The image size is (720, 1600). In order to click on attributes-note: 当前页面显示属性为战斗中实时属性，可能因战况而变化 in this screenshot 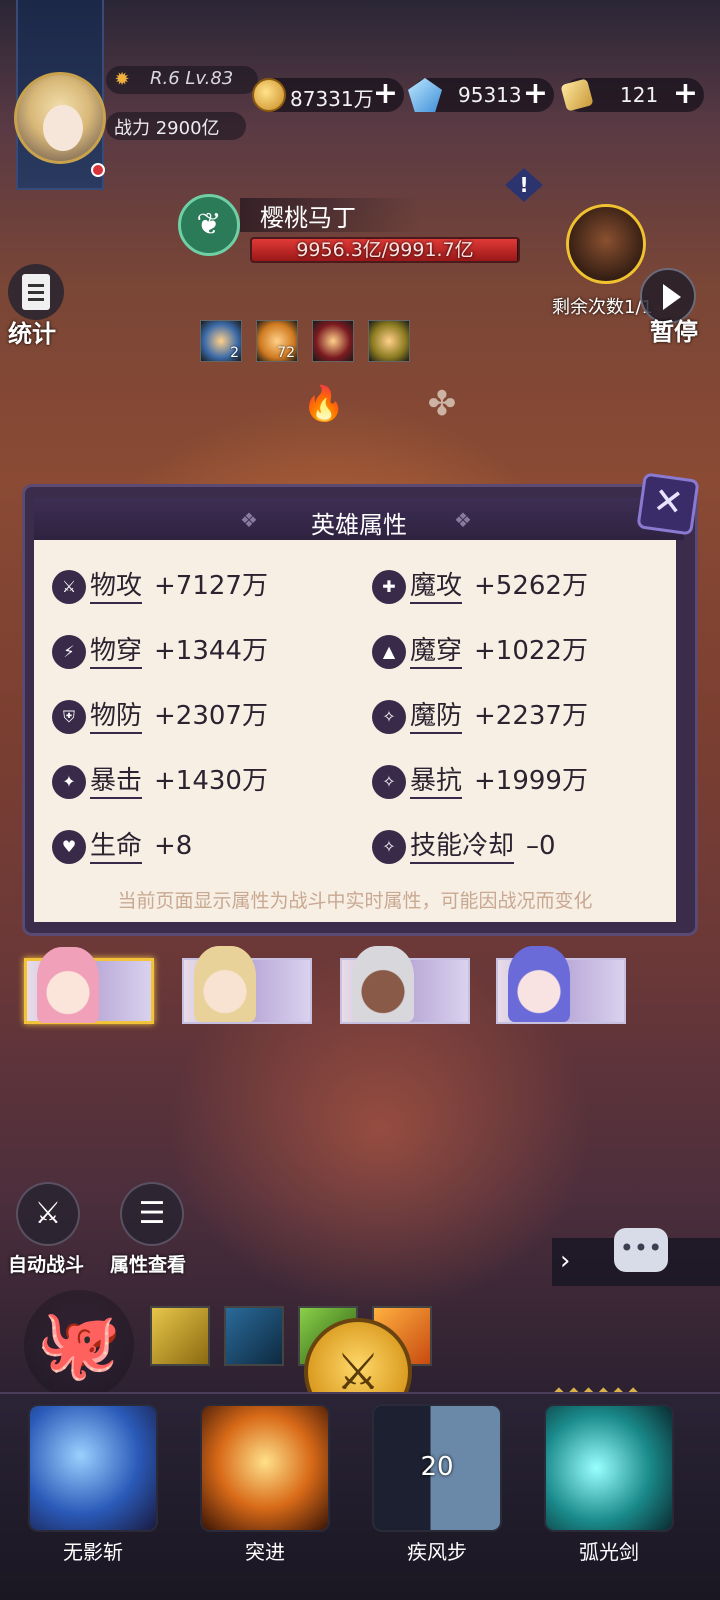, I will do `click(355, 901)`.